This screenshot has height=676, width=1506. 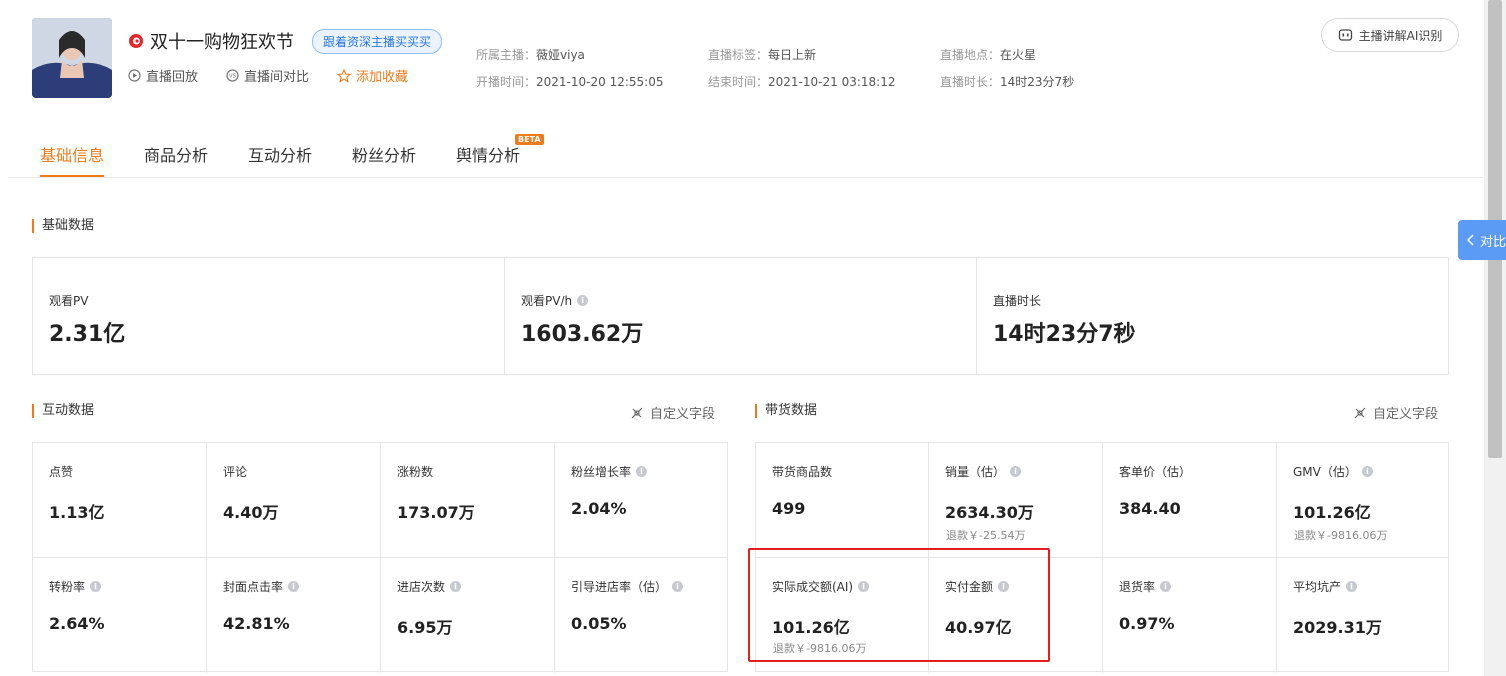 What do you see at coordinates (134, 75) in the screenshot?
I see `replay-icon` at bounding box center [134, 75].